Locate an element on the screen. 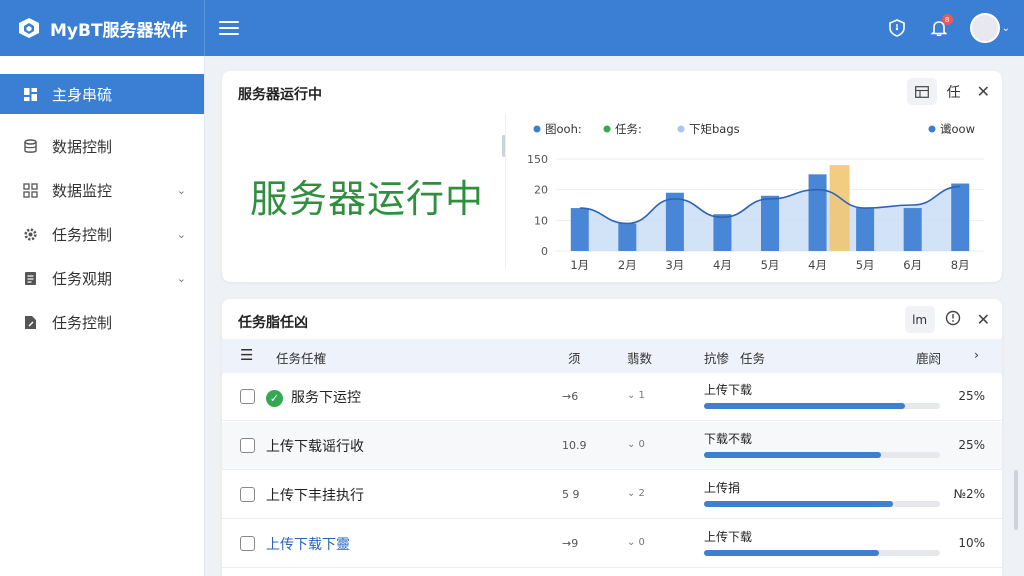 Image resolution: width=1024 pixels, height=576 pixels. highlight-bar is located at coordinates (839, 208).